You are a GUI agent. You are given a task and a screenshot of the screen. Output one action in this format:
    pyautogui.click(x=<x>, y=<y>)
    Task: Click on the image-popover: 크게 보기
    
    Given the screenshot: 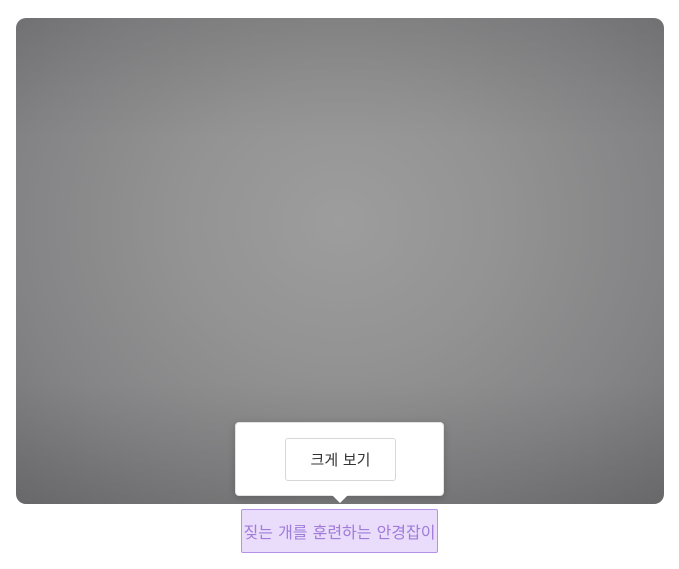 What is the action you would take?
    pyautogui.click(x=339, y=459)
    